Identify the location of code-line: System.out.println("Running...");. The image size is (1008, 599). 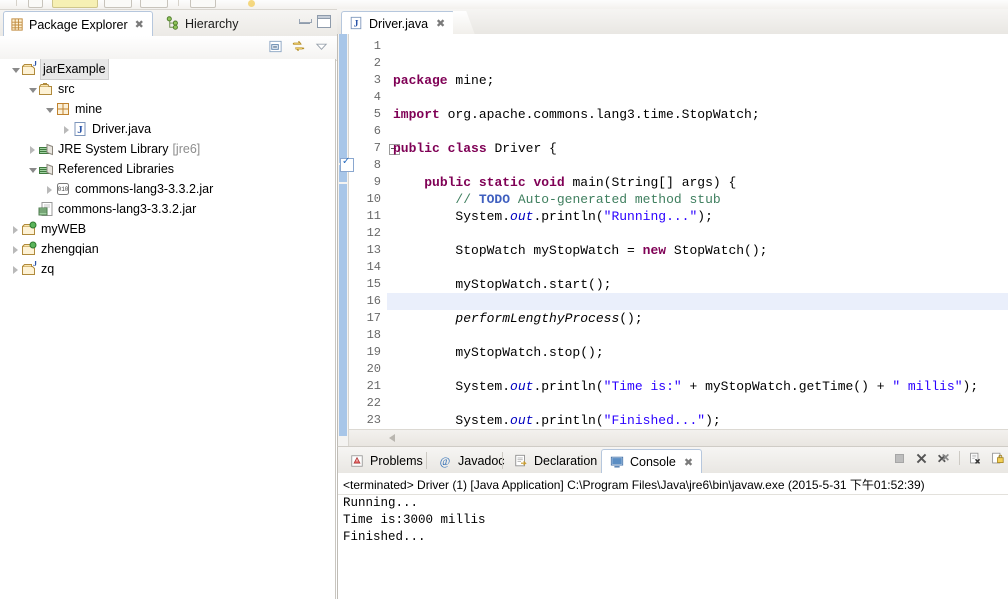
(697, 216).